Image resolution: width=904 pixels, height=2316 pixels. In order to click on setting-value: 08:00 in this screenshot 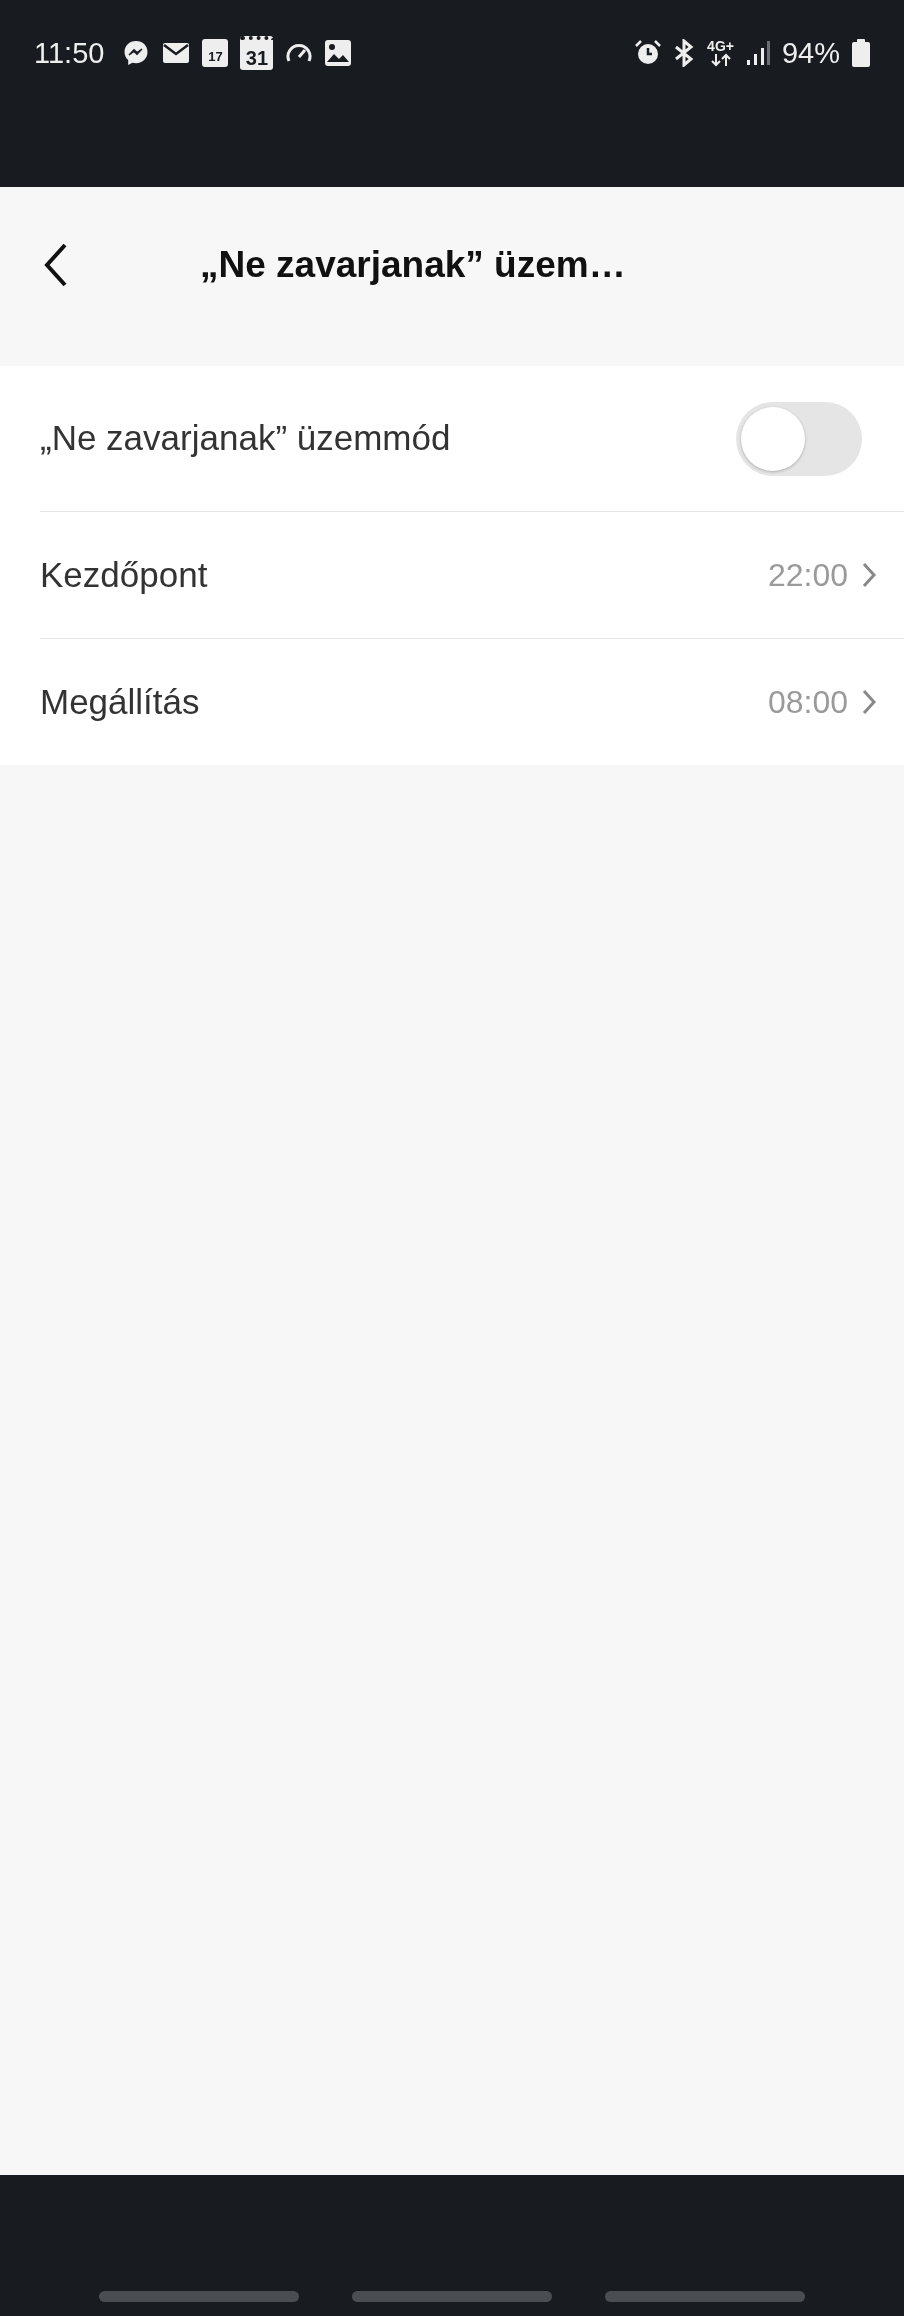, I will do `click(807, 702)`.